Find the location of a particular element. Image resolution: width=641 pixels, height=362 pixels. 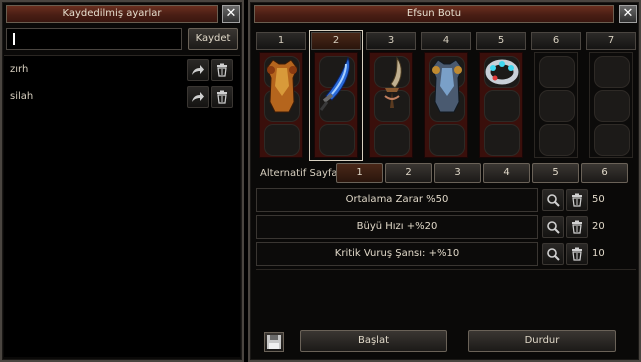

alt-page-tab: 4 is located at coordinates (506, 173).